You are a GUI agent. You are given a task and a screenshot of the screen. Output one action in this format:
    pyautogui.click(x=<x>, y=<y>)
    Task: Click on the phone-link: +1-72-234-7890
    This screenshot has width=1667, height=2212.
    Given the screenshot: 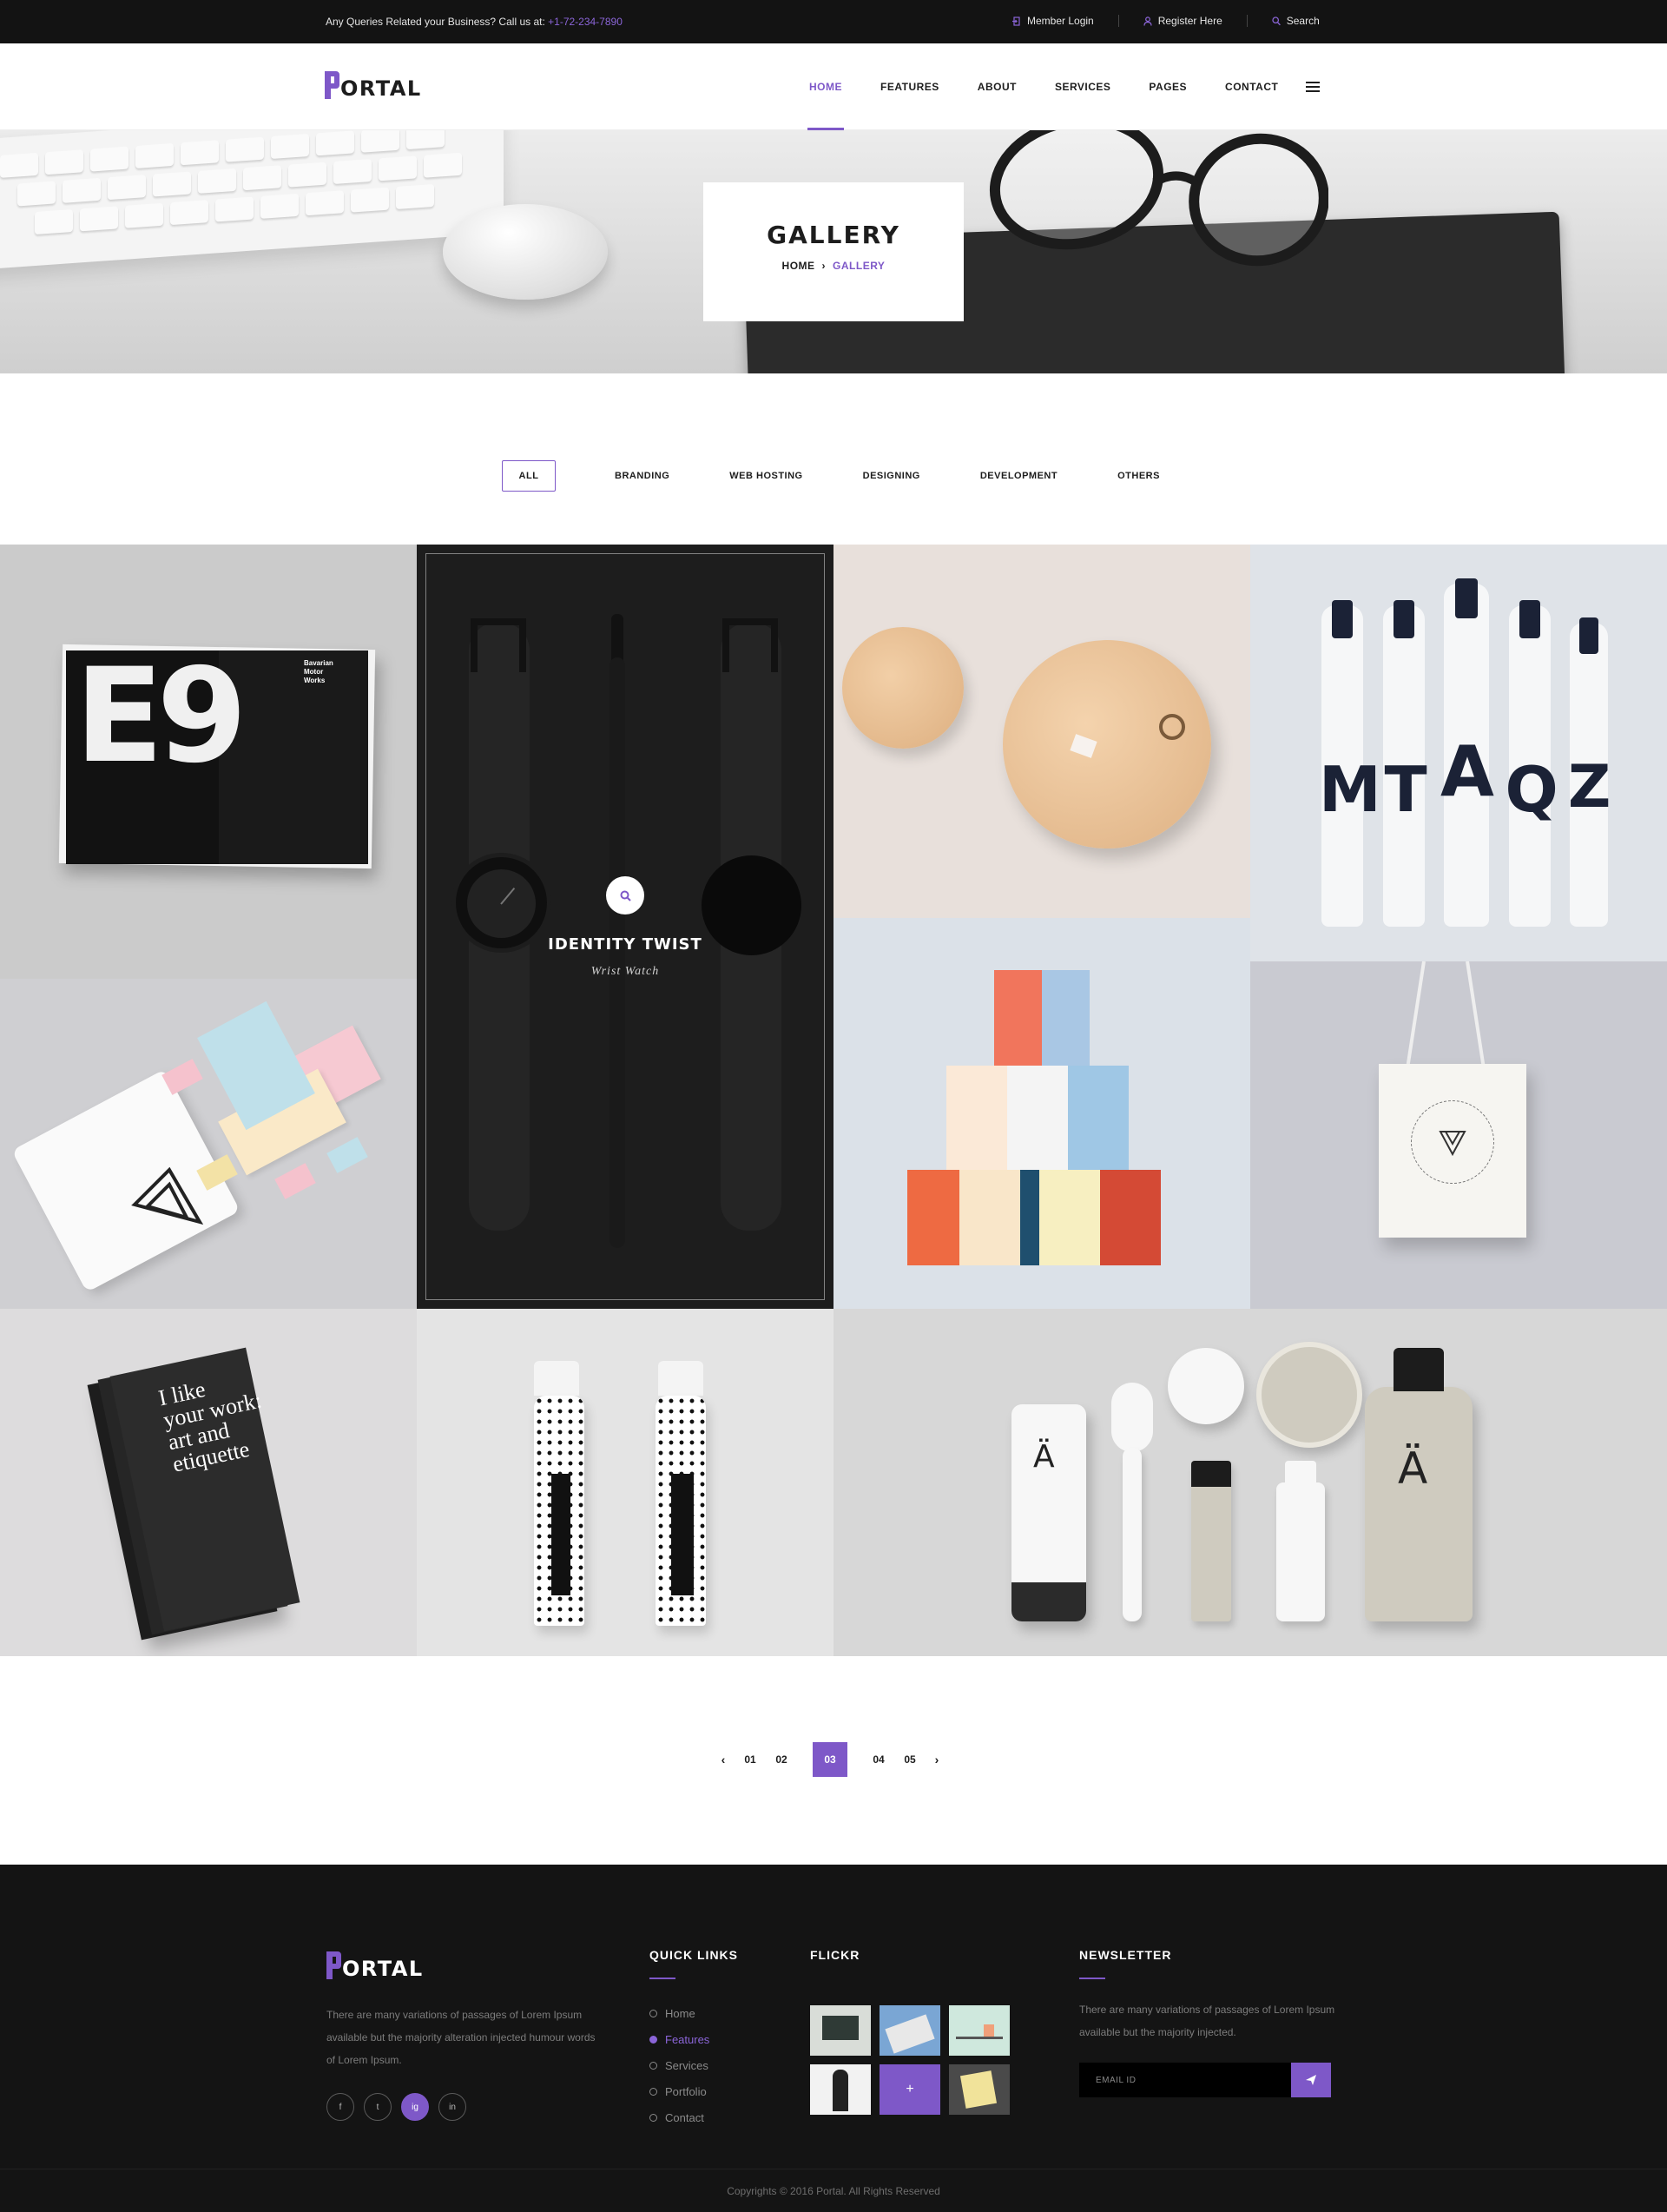 What is the action you would take?
    pyautogui.click(x=585, y=22)
    